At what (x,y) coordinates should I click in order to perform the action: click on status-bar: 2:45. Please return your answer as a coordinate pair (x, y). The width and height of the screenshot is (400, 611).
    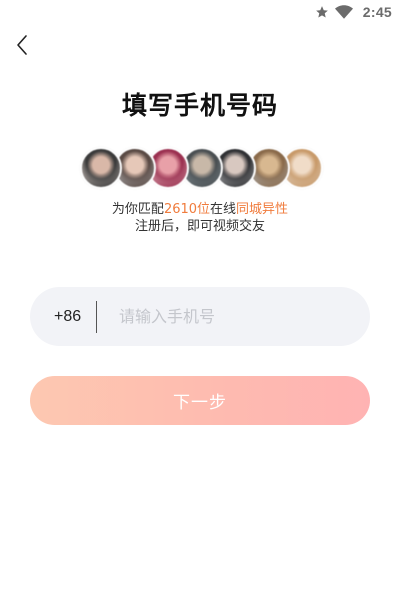
    Looking at the image, I should click on (200, 12).